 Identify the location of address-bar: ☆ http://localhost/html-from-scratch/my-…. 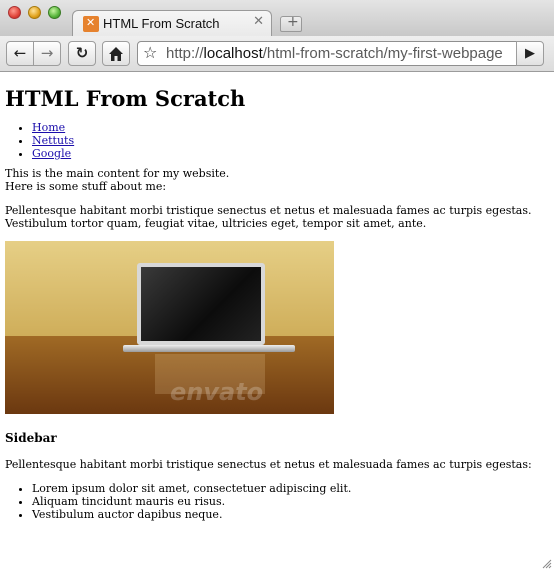
(327, 53).